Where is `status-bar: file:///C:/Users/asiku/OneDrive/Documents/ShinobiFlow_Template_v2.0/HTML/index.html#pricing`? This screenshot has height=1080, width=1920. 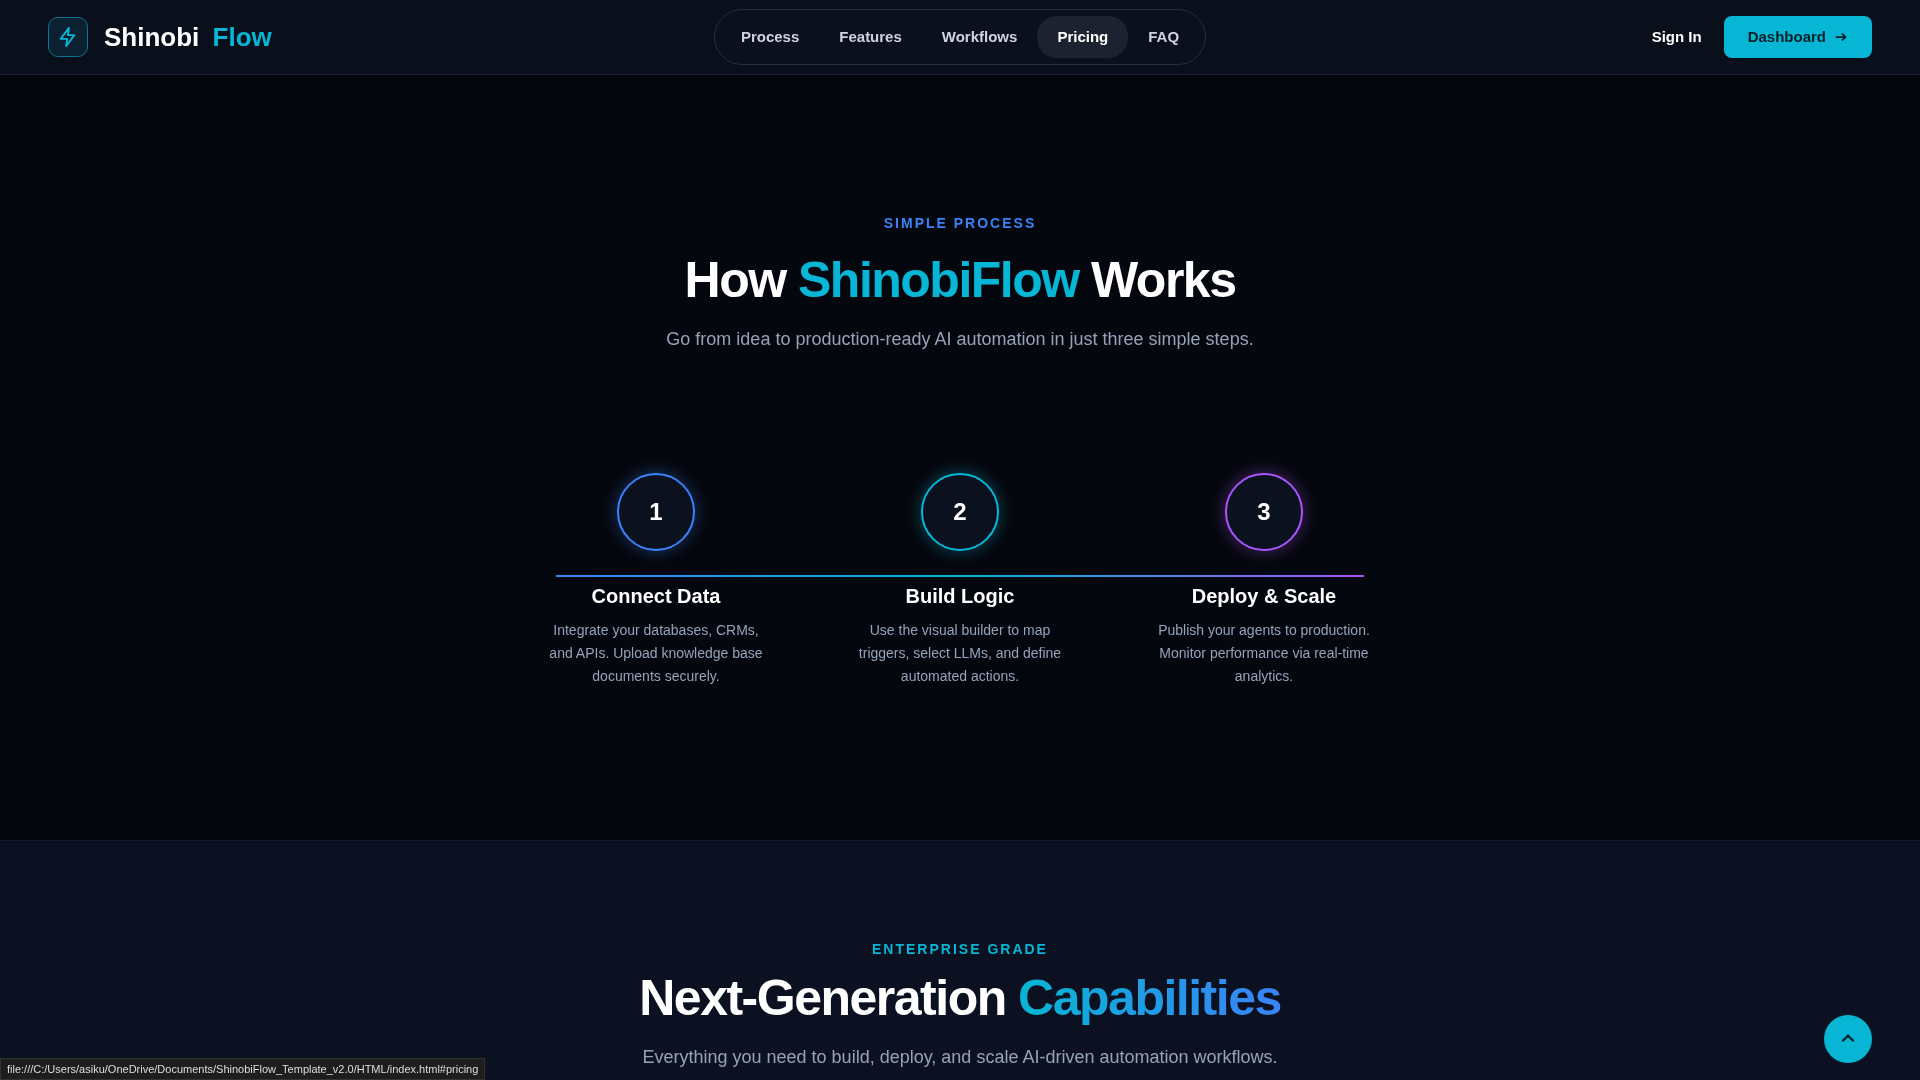
status-bar: file:///C:/Users/asiku/OneDrive/Documents/ShinobiFlow_Template_v2.0/HTML/index.html#pricing is located at coordinates (243, 1068).